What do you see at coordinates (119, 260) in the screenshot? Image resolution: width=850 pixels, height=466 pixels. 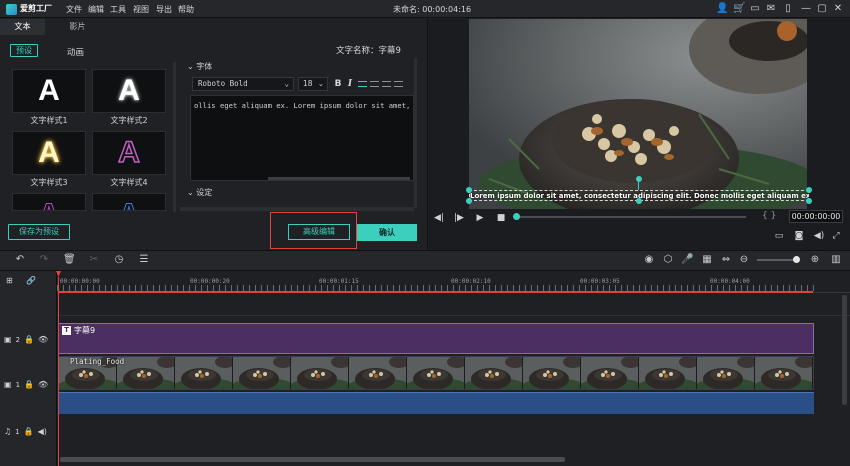 I see `speed-icon: ◷` at bounding box center [119, 260].